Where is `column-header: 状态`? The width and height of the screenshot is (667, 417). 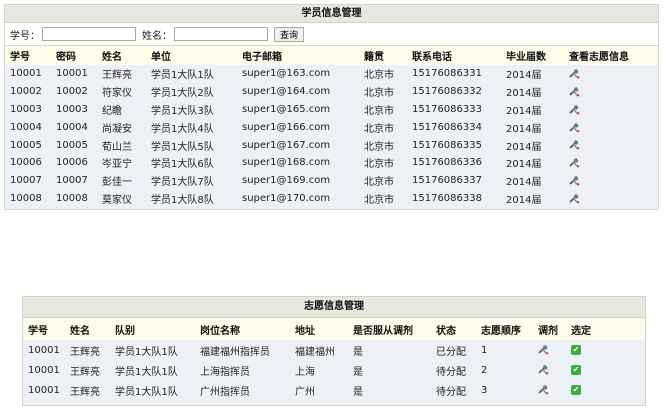
column-header: 状态 is located at coordinates (453, 329).